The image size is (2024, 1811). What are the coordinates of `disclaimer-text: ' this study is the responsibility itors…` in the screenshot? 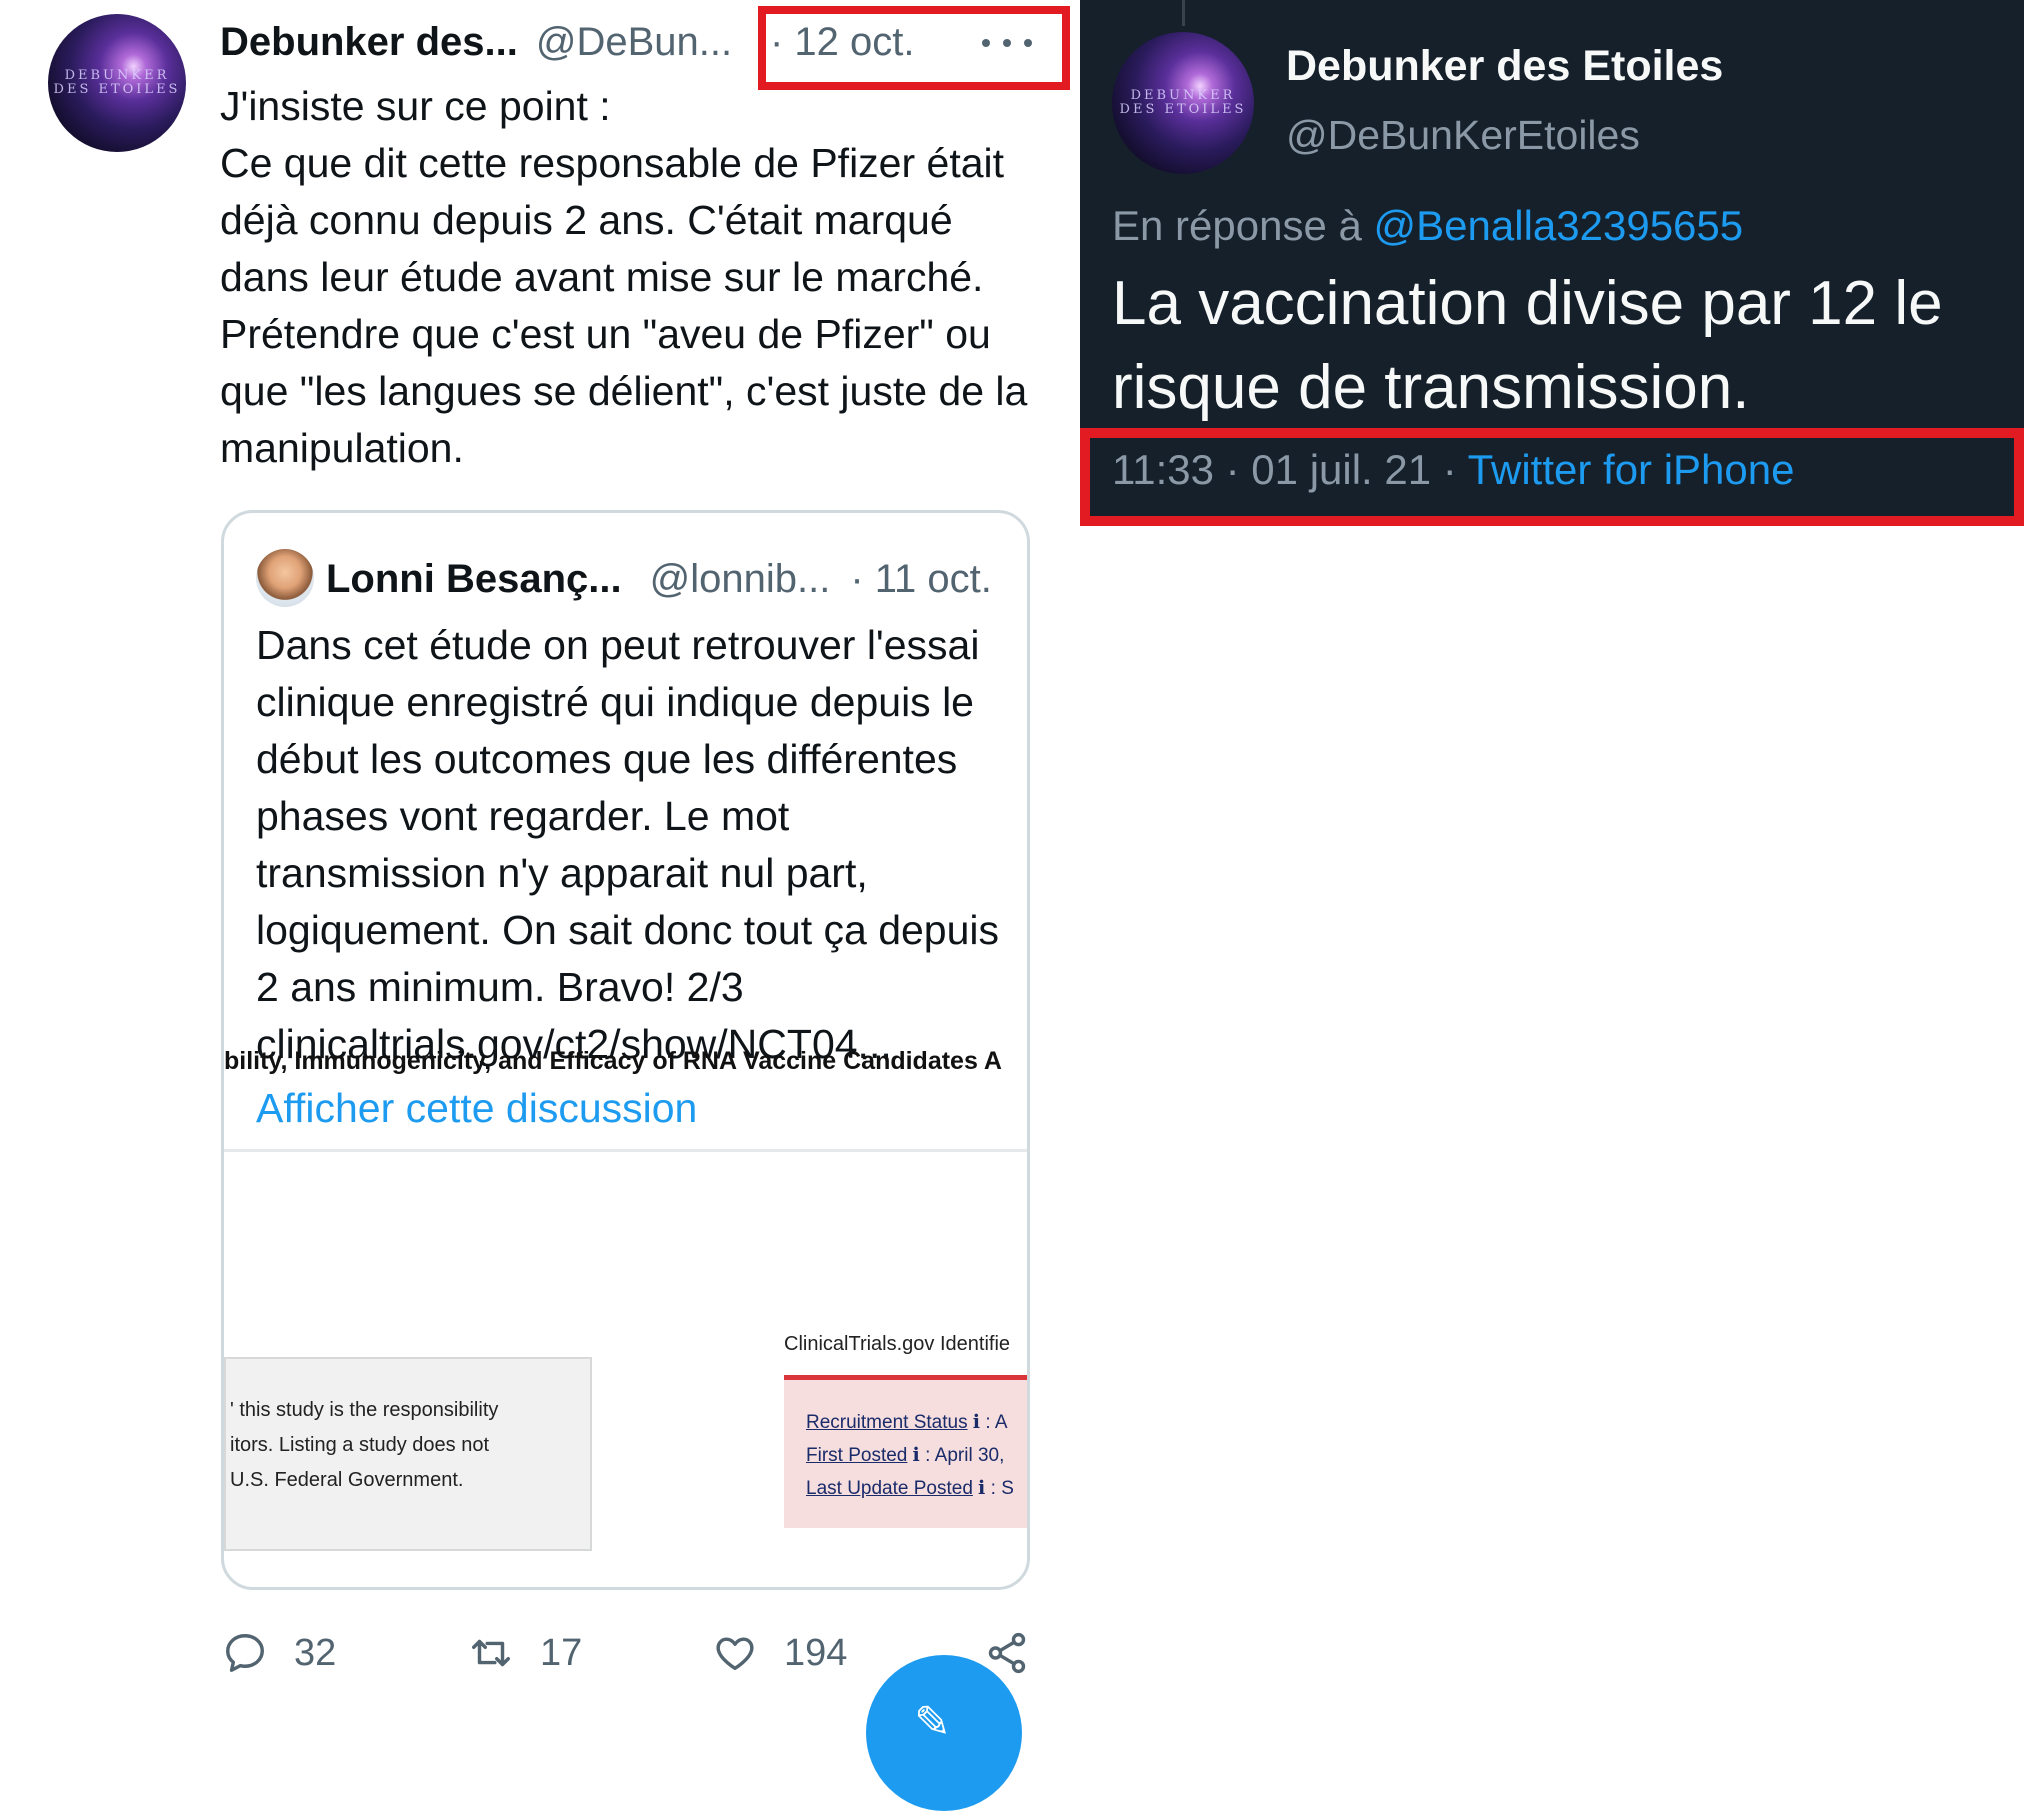 It's located at (364, 1445).